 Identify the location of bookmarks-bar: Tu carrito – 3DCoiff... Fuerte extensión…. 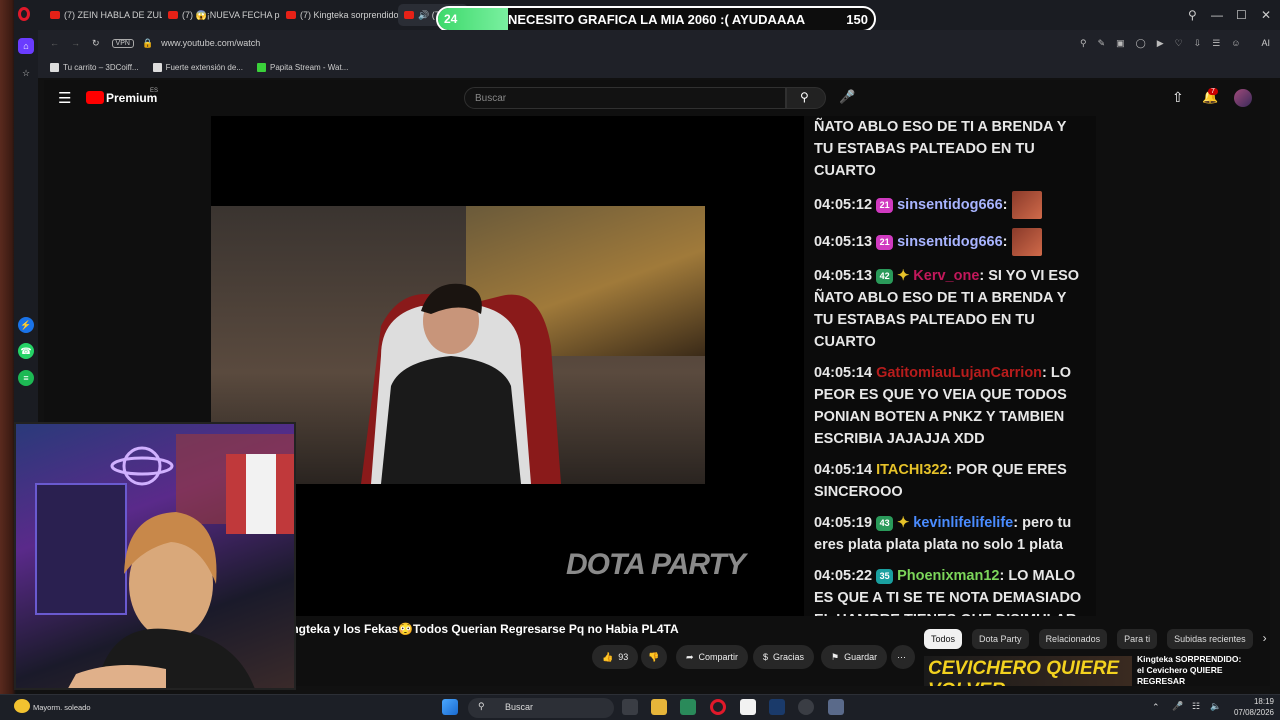
(659, 67).